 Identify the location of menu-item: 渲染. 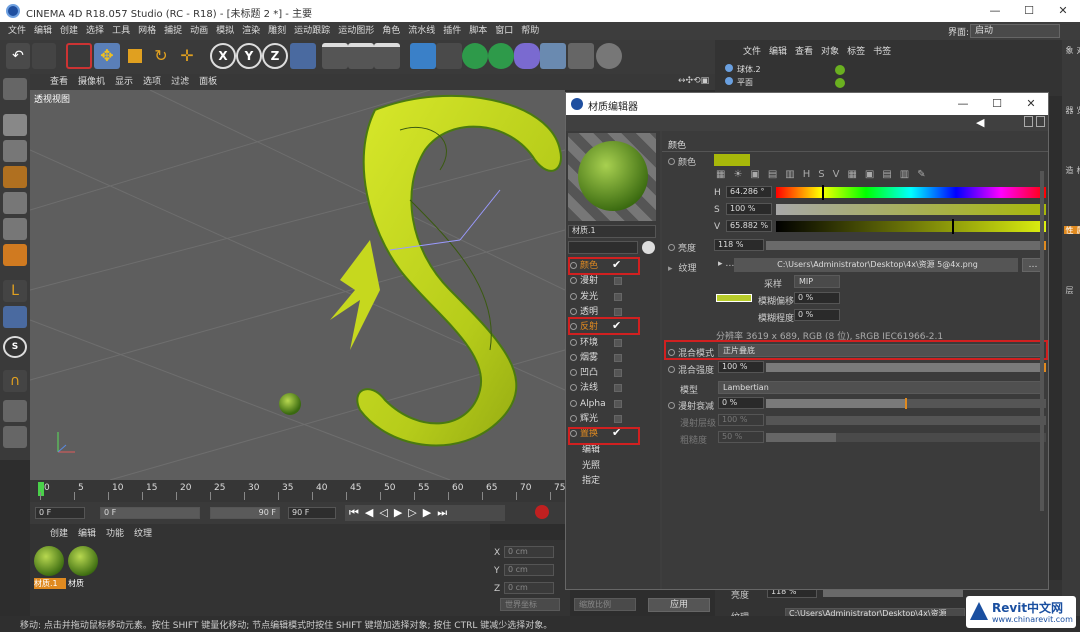
(251, 31).